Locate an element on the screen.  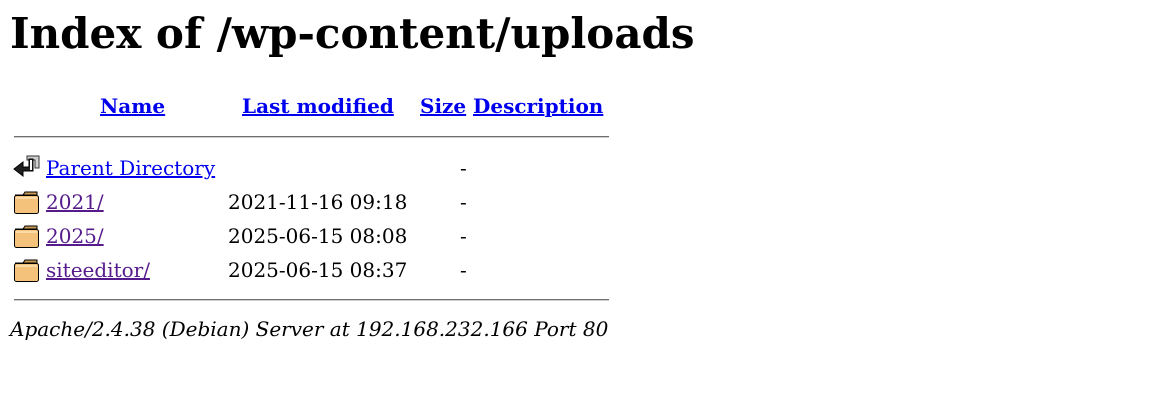
modified-date: 2025-06-15 08:08 is located at coordinates (318, 236).